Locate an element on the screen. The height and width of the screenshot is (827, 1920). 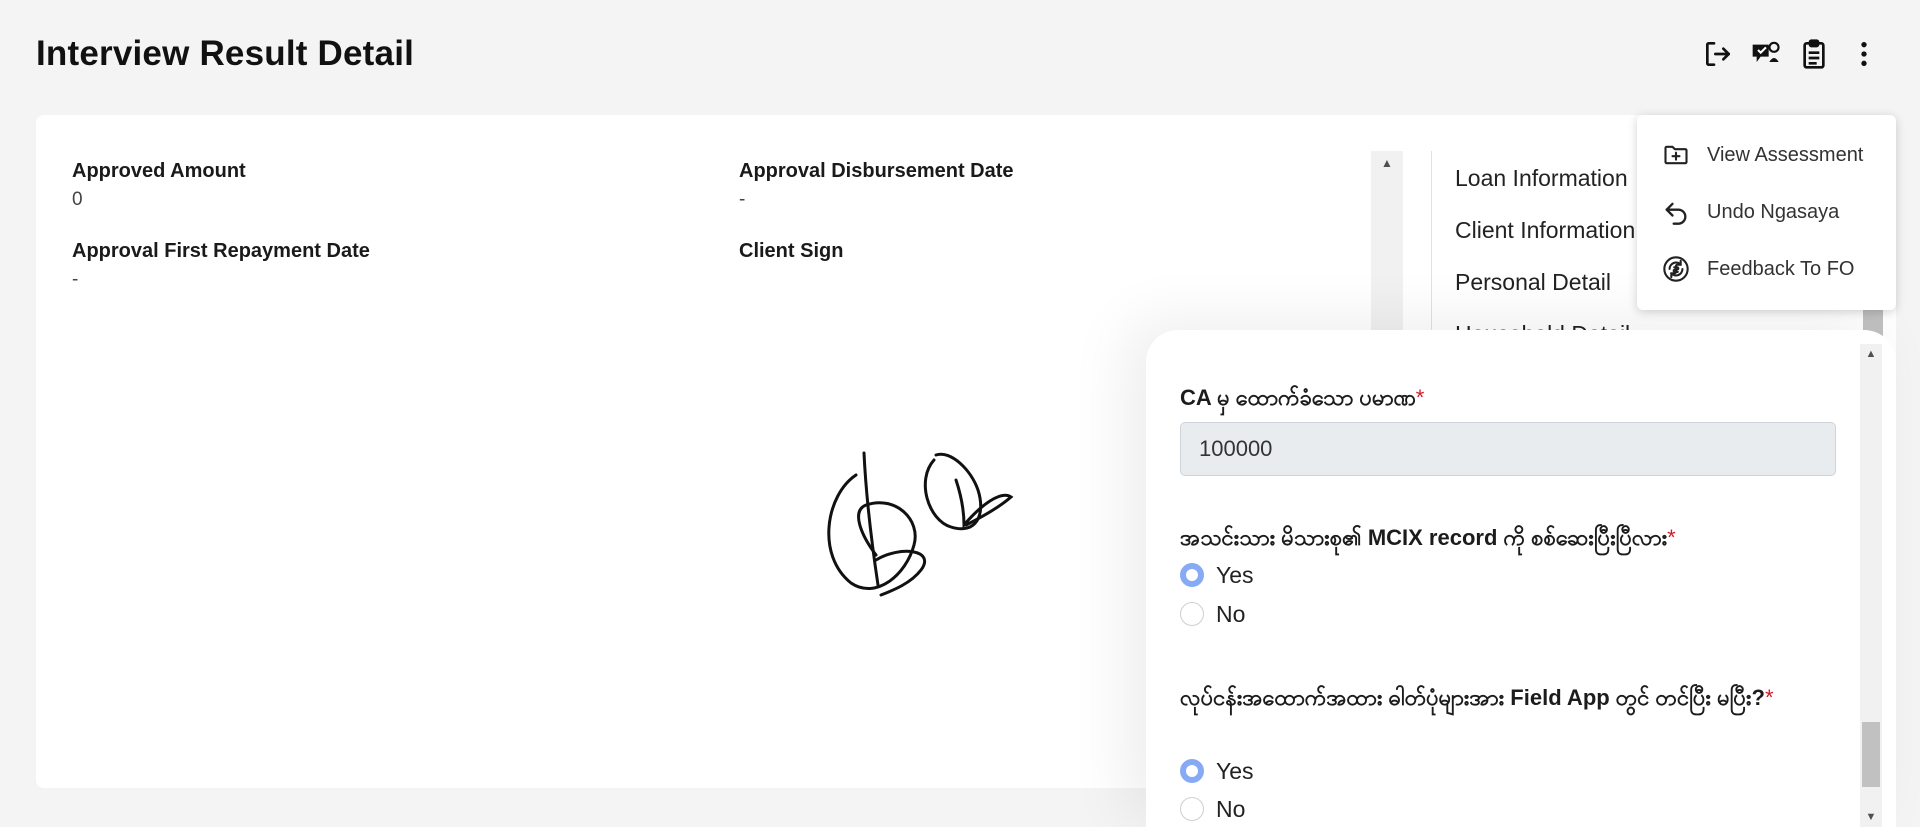
client-sign-field: Client Sign is located at coordinates (791, 251).